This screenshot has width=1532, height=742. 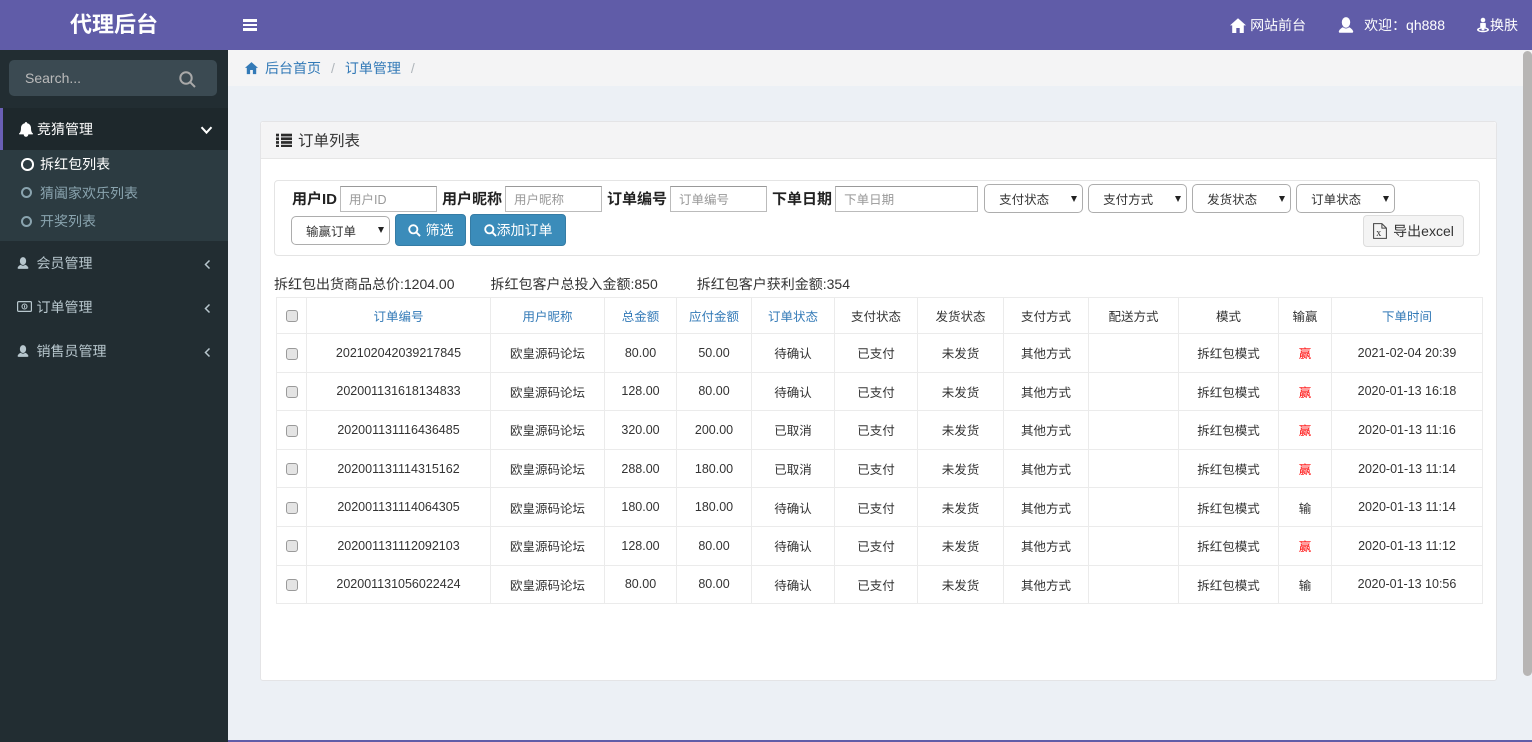 What do you see at coordinates (1378, 233) in the screenshot?
I see `svg-text: x` at bounding box center [1378, 233].